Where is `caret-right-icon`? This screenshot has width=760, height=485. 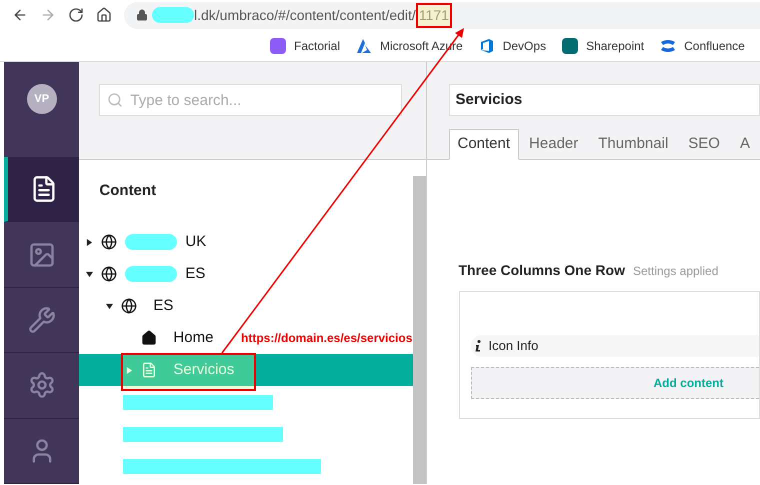
caret-right-icon is located at coordinates (89, 242).